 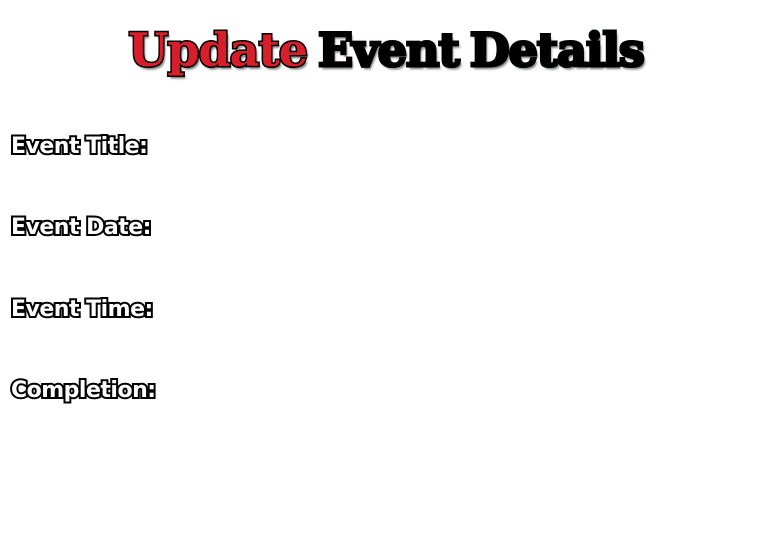 I want to click on event-date-label: Event Date:, so click(x=81, y=228).